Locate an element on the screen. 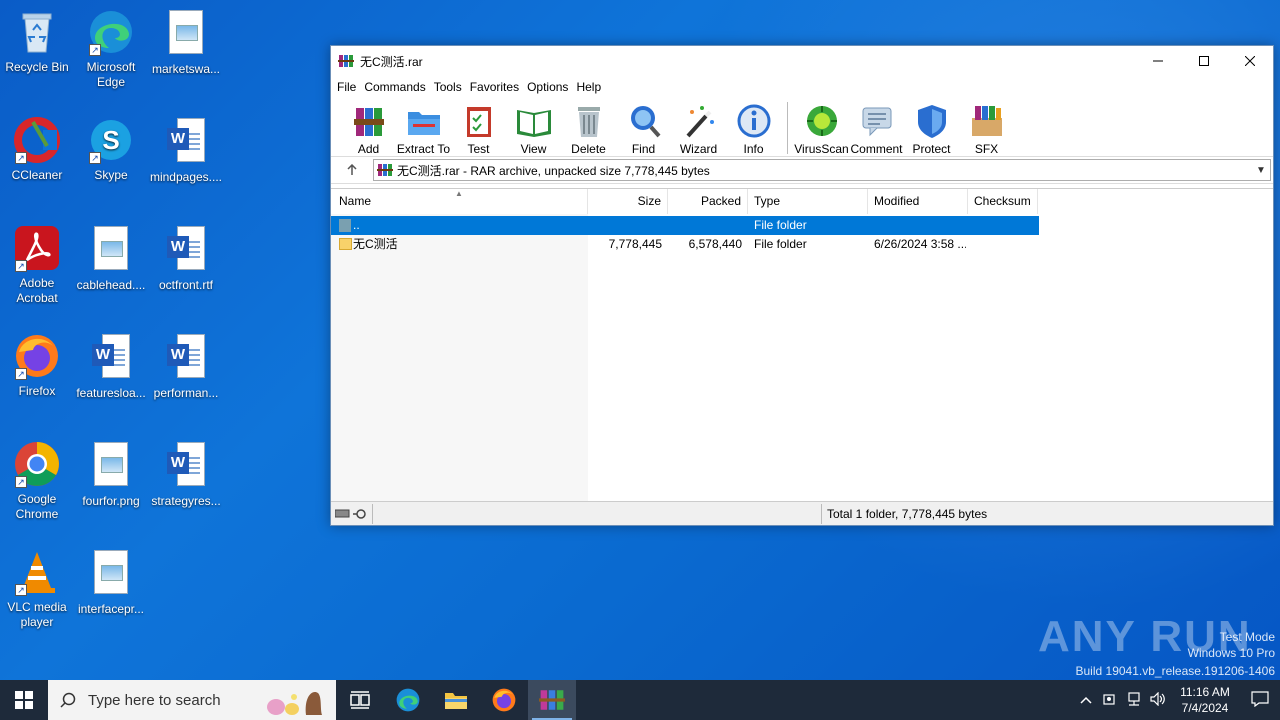 Image resolution: width=1280 pixels, height=720 pixels. sfx-button: SFX is located at coordinates (986, 129).